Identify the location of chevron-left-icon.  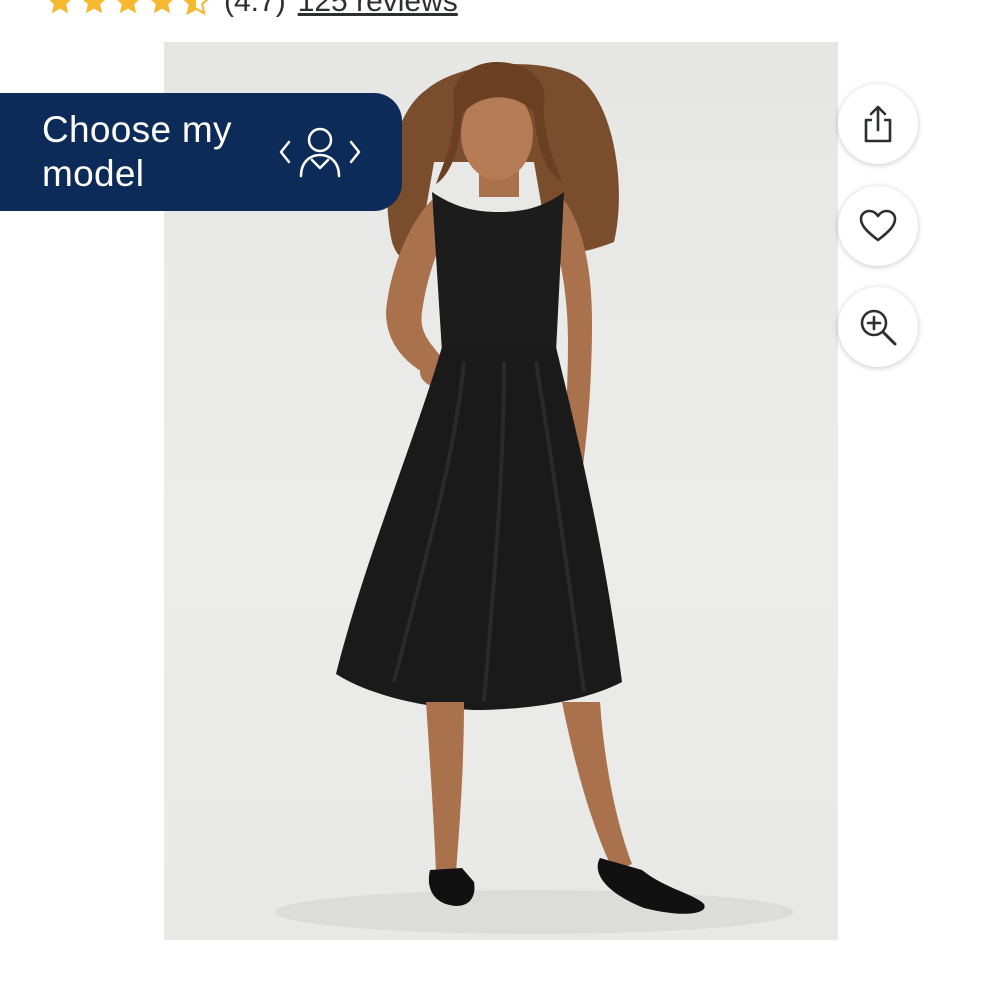
(285, 152).